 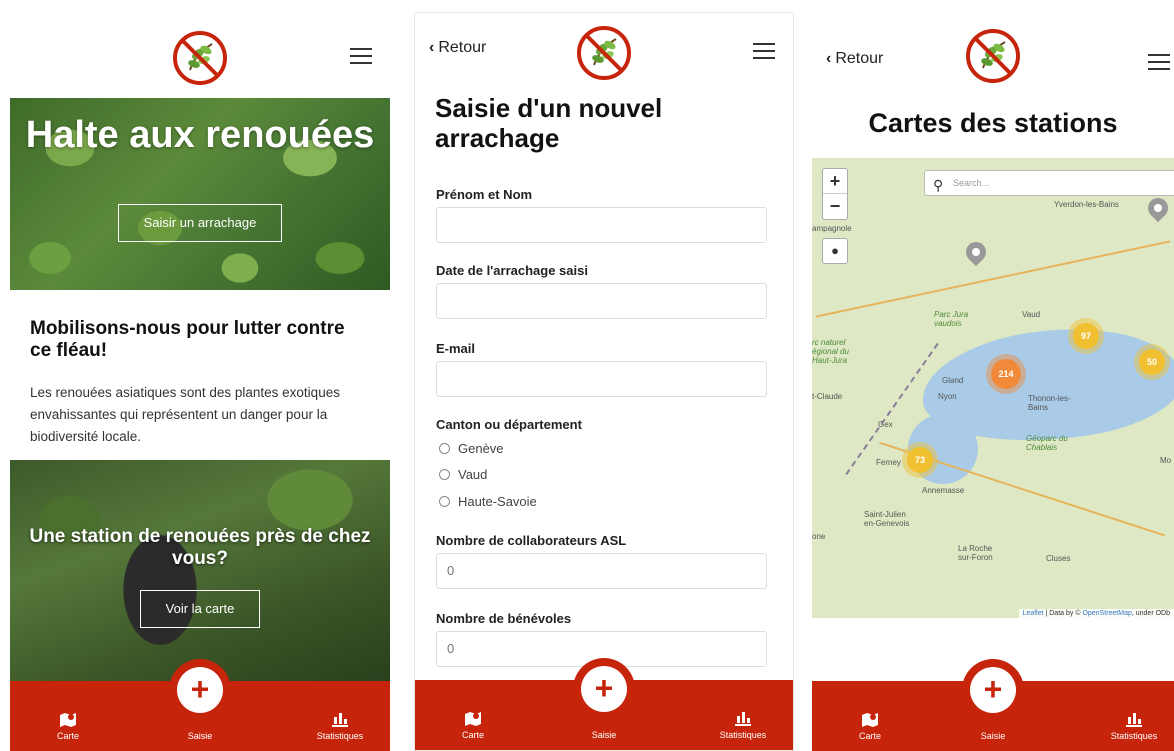 I want to click on cluster-marker: 97, so click(x=1086, y=336).